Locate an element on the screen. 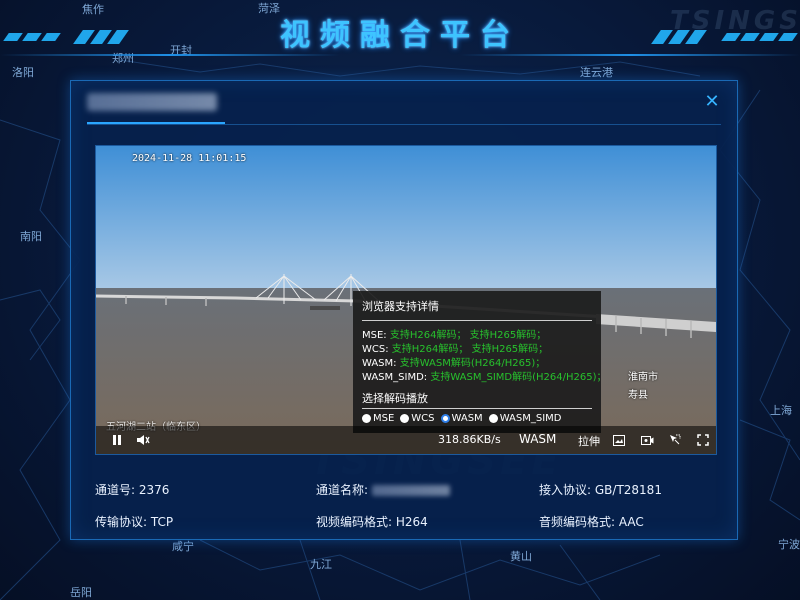 The height and width of the screenshot is (600, 800). modal-title-redacted is located at coordinates (152, 102).